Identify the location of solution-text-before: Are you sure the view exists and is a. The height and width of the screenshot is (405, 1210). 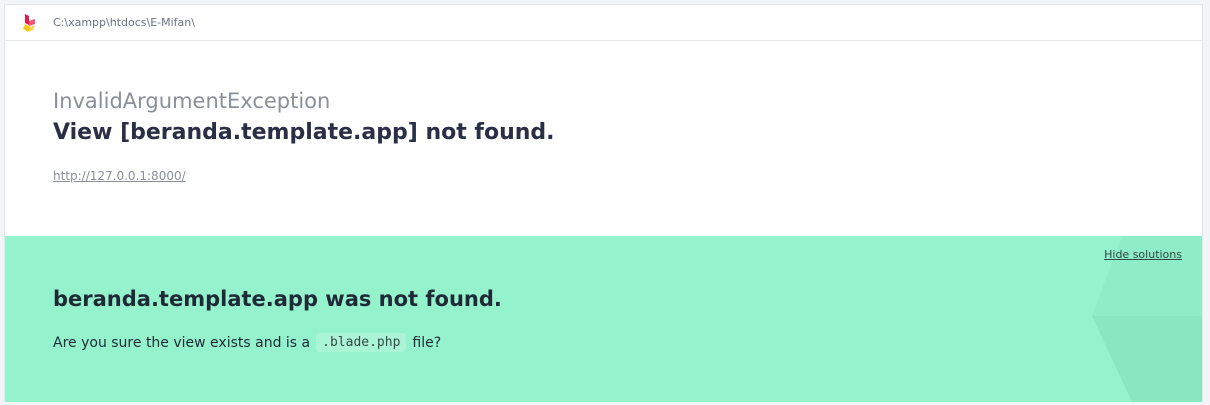
(182, 342).